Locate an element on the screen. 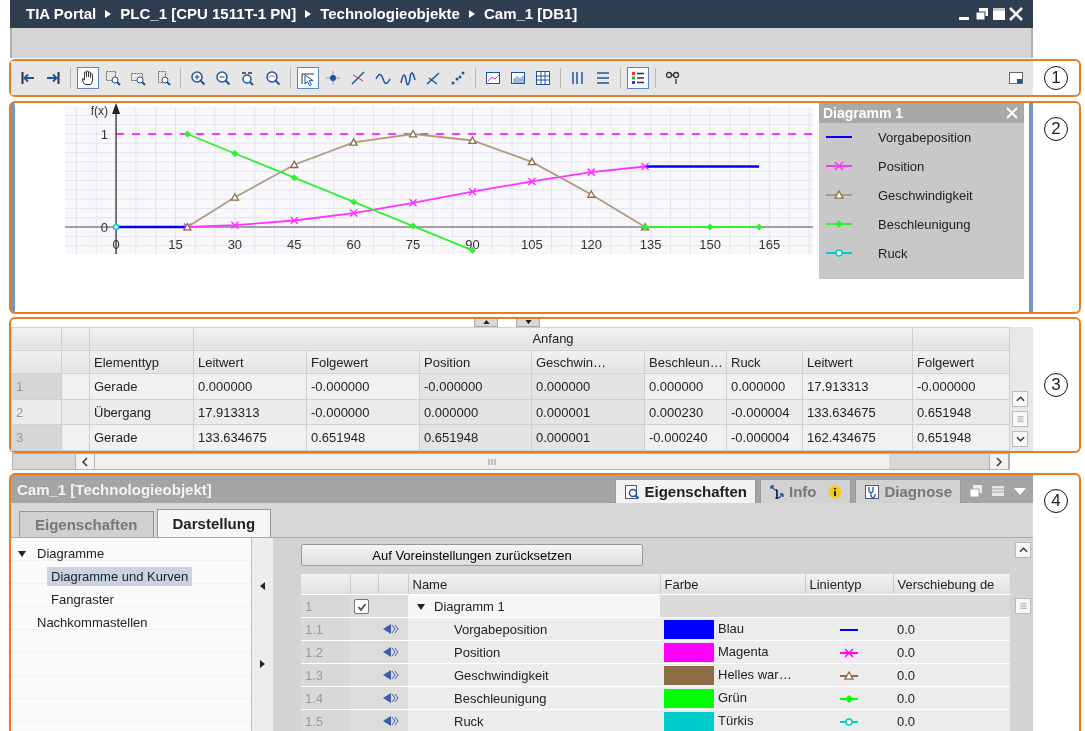  inspector-title: Cam_1 [Technologieobjekt] is located at coordinates (114, 489).